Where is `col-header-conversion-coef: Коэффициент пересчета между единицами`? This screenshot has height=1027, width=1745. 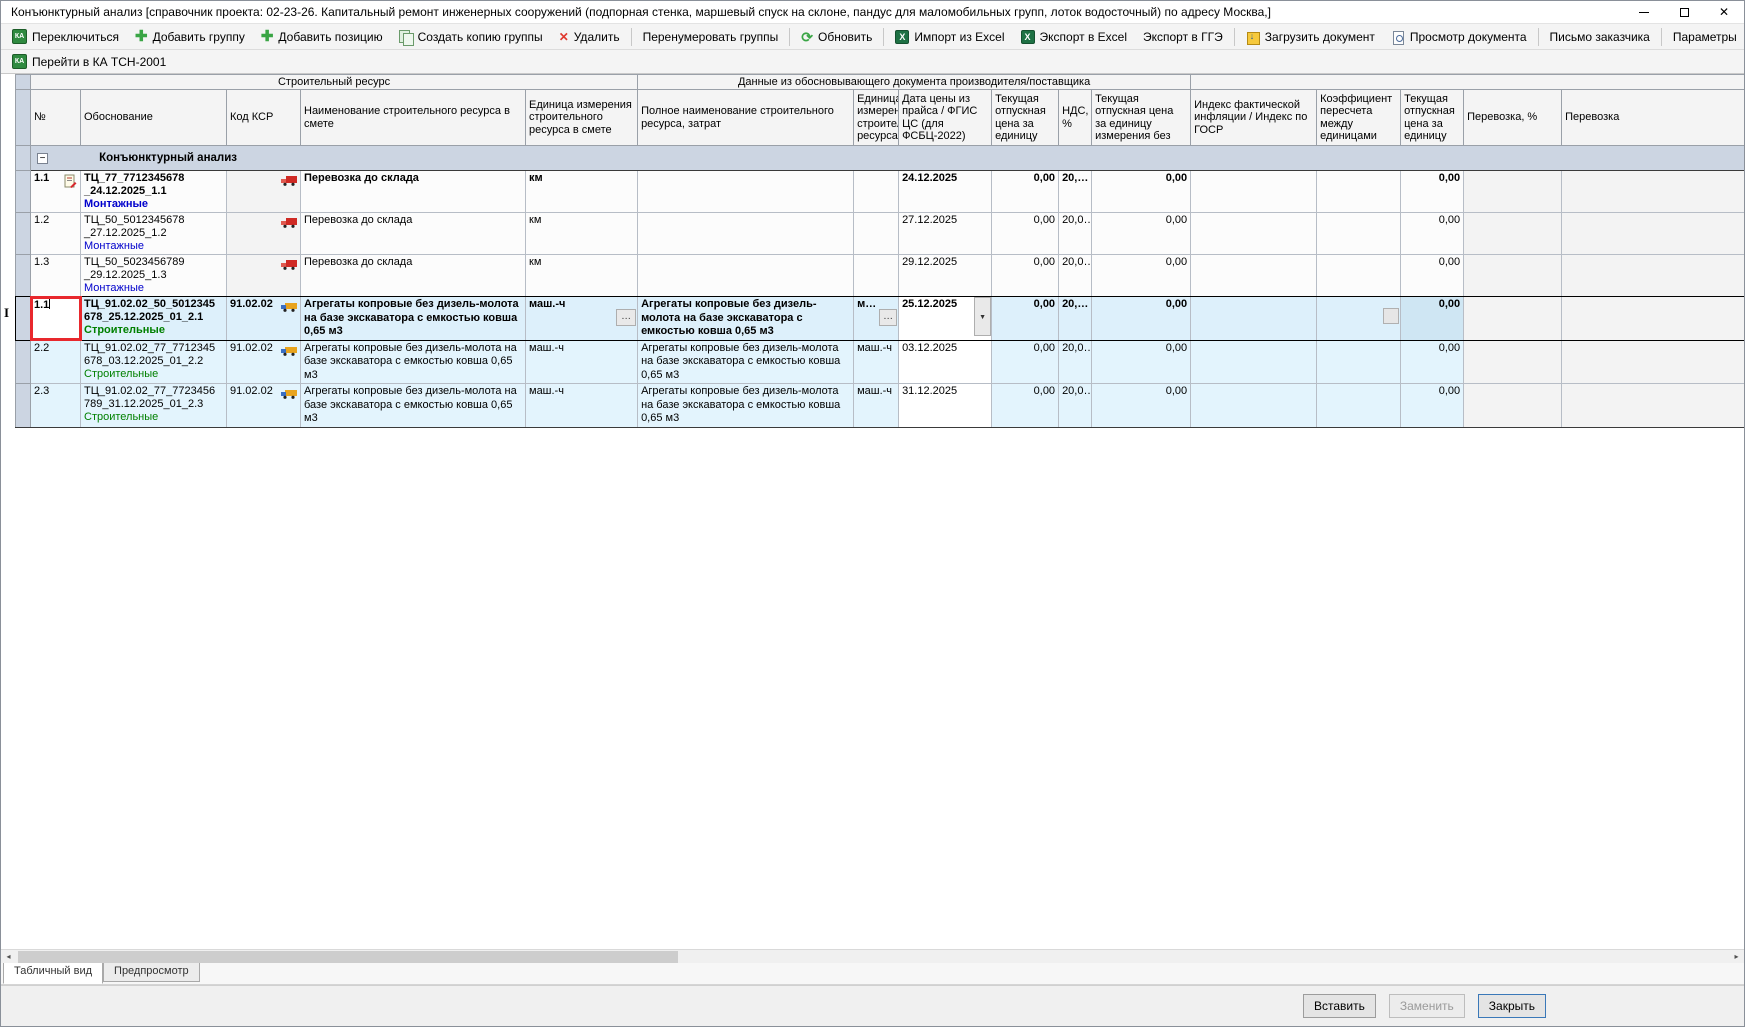 col-header-conversion-coef: Коэффициент пересчета между единицами is located at coordinates (1359, 117).